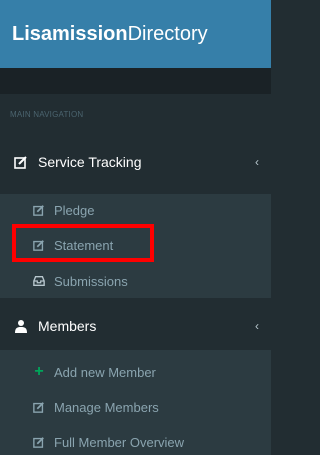 The width and height of the screenshot is (320, 455). I want to click on sidebar-item-add-new-member: + Add new Member, so click(135, 372).